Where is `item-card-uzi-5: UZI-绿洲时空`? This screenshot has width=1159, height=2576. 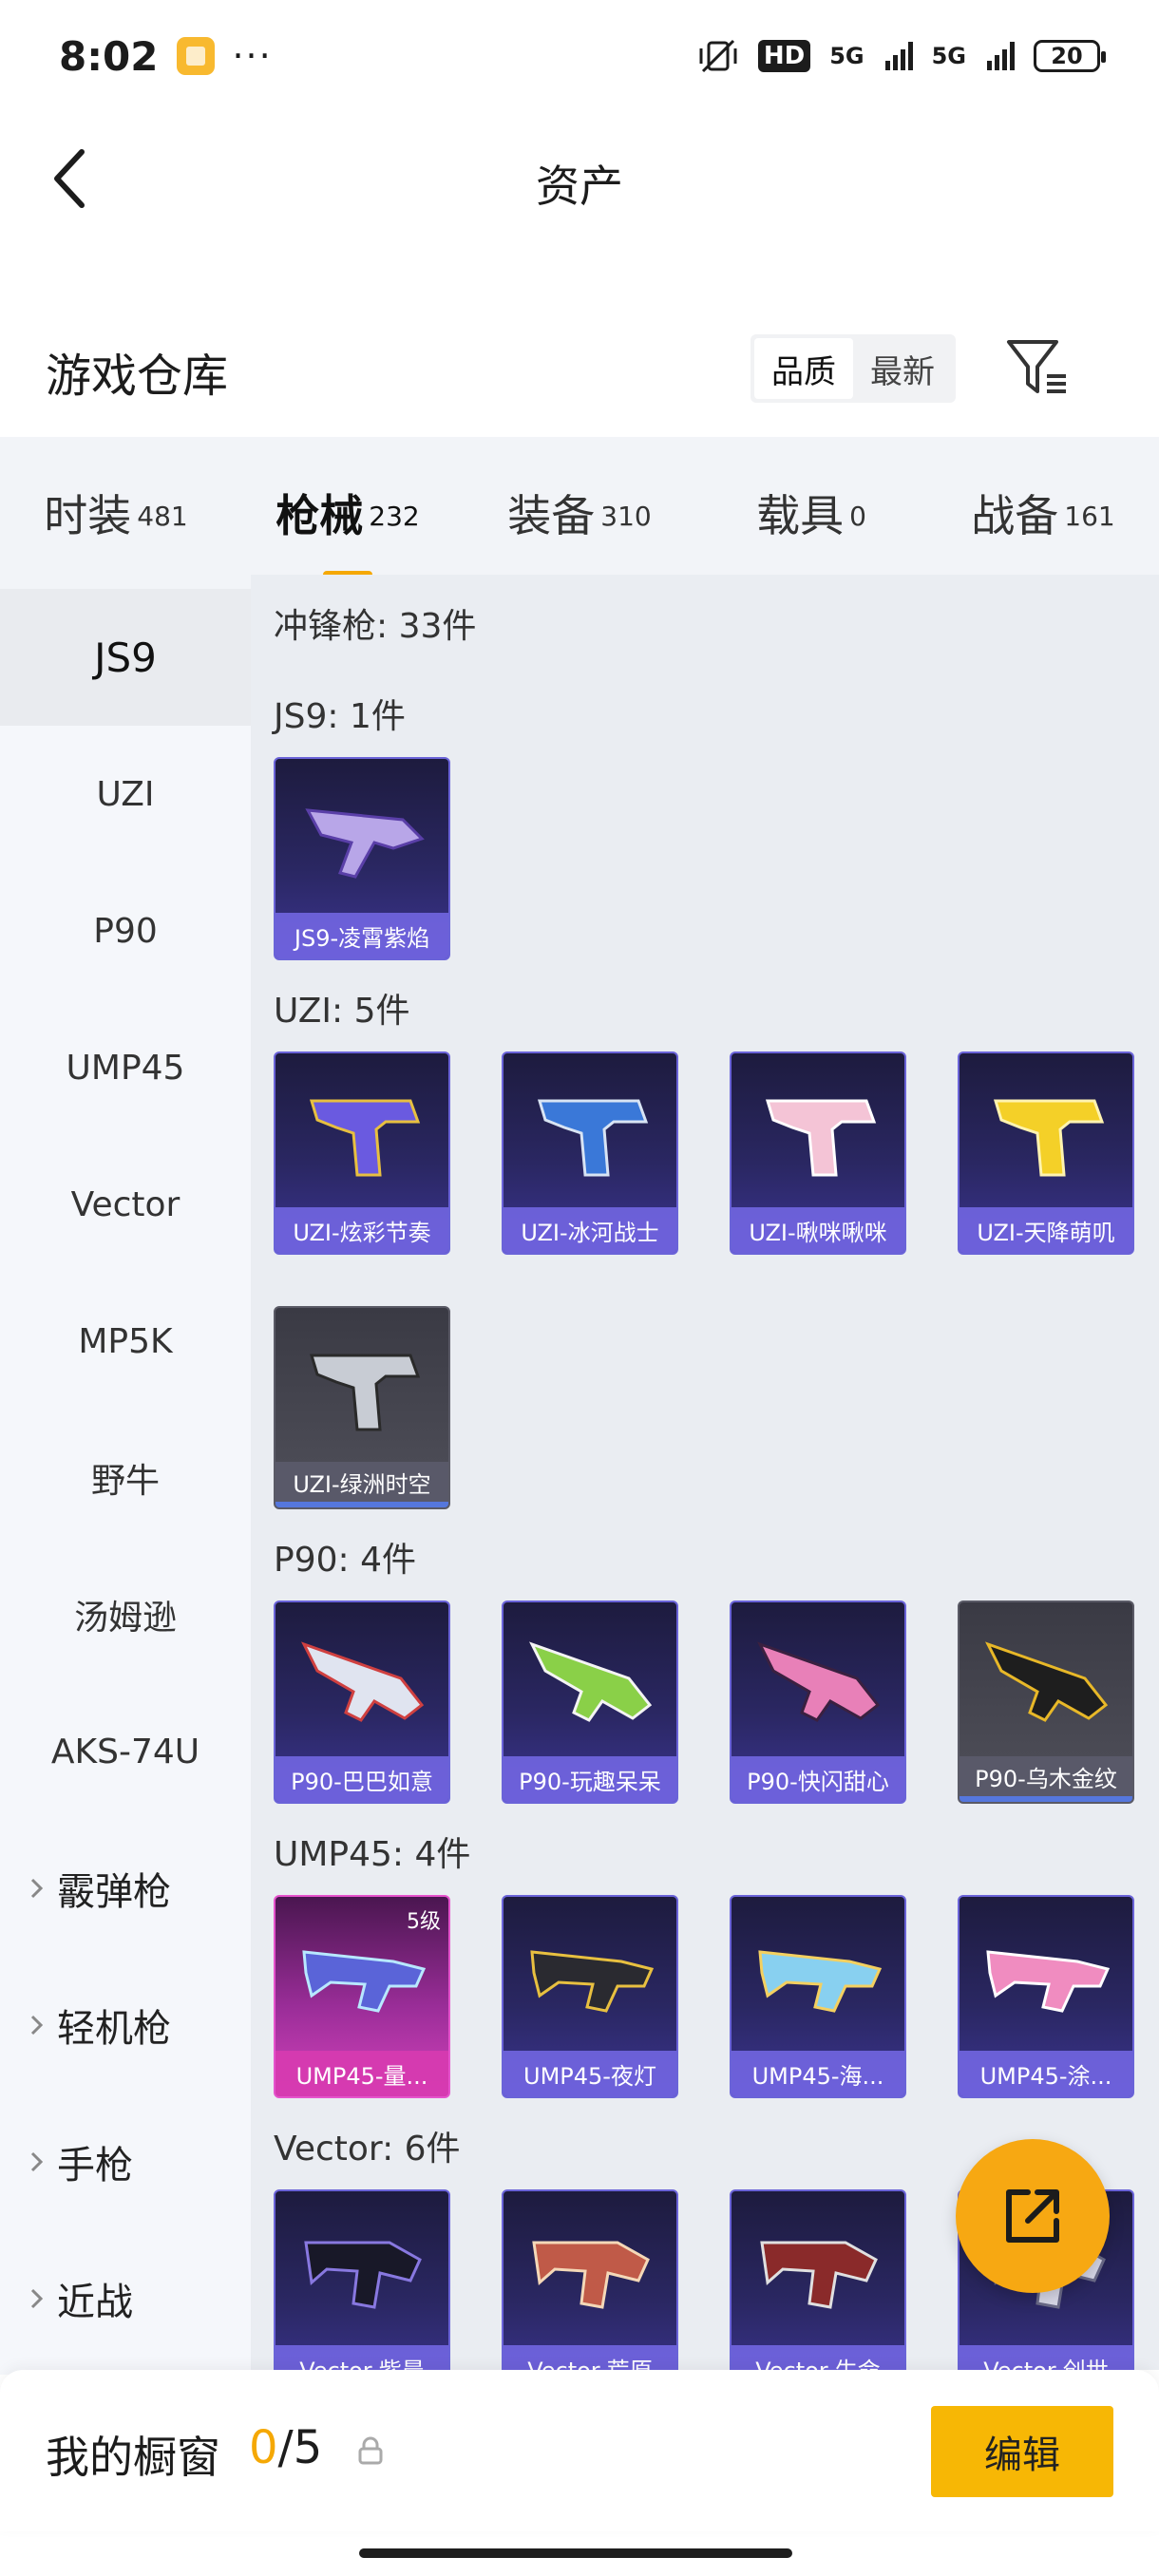 item-card-uzi-5: UZI-绿洲时空 is located at coordinates (362, 1407).